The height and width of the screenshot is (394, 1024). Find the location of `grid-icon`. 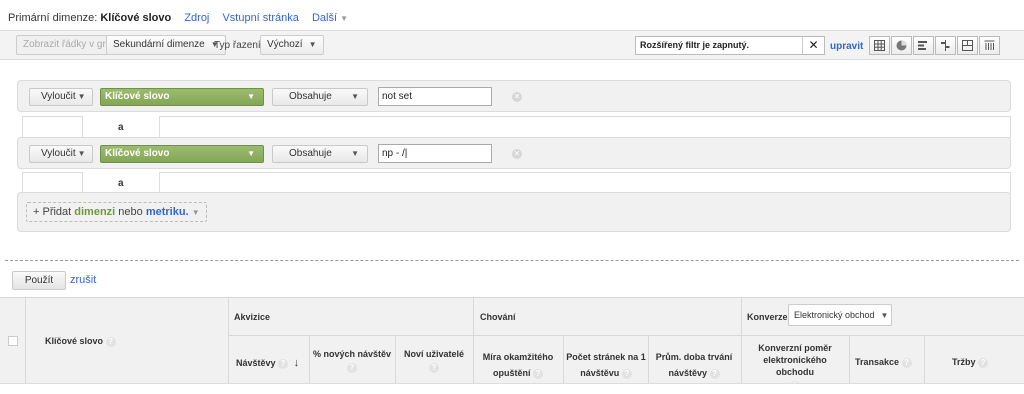

grid-icon is located at coordinates (879, 45).